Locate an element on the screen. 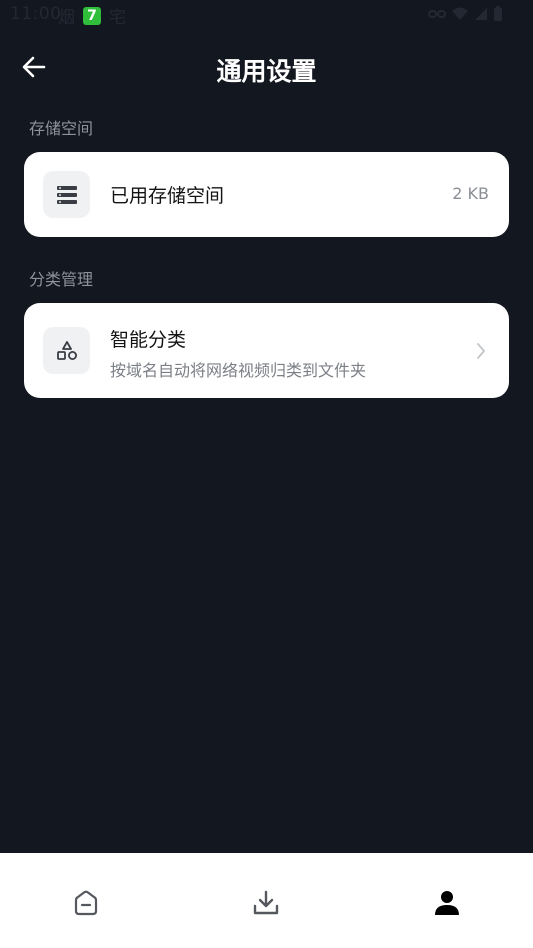 The image size is (533, 948). nav-home-tab is located at coordinates (86, 903).